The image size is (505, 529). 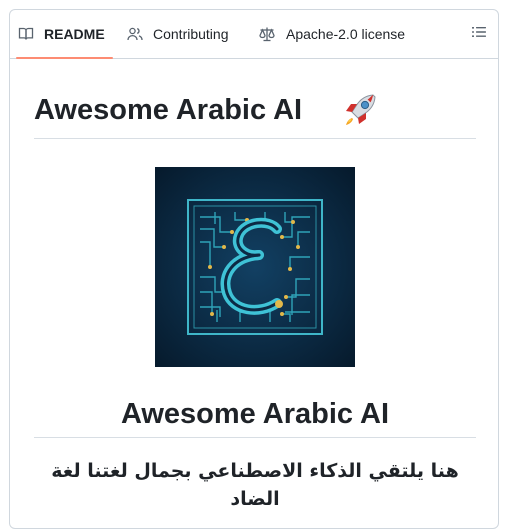 I want to click on arabic-ai-logo-image, so click(x=255, y=267).